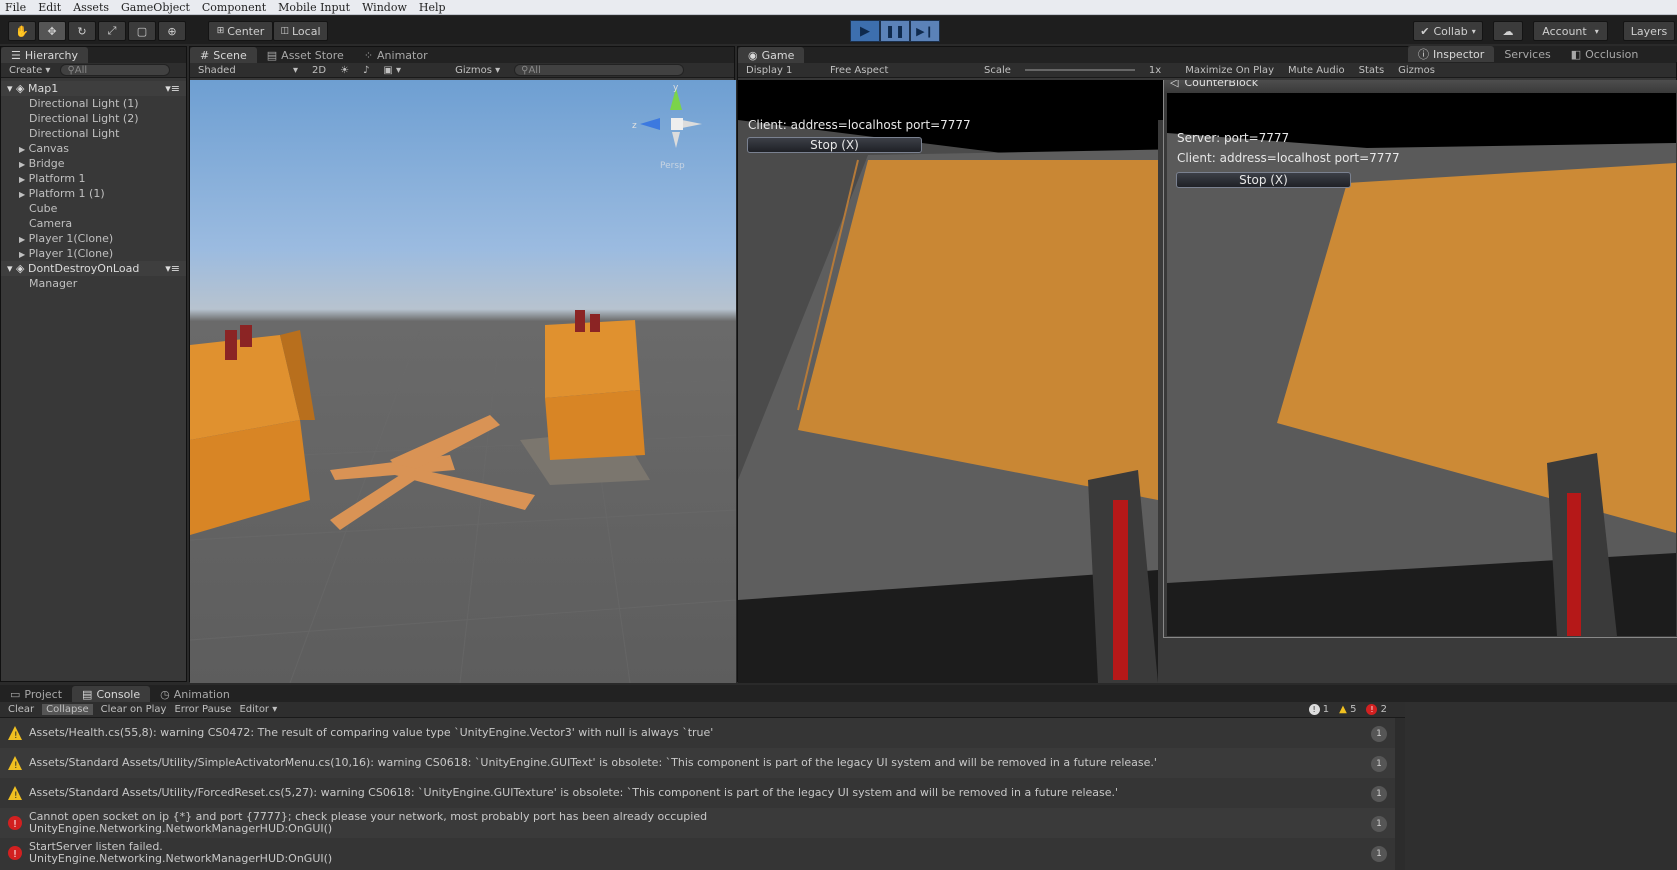 The width and height of the screenshot is (1677, 870). Describe the element at coordinates (165, 694) in the screenshot. I see `clock-icon: ◷` at that location.